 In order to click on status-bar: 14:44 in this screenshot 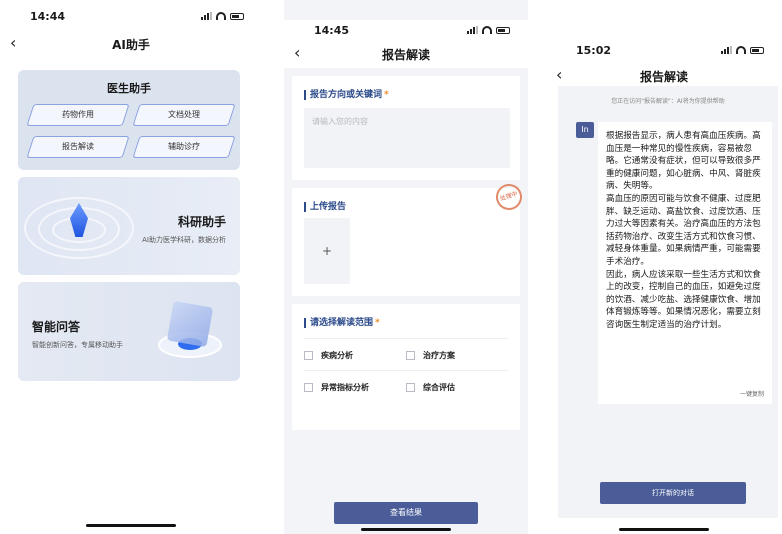, I will do `click(131, 16)`.